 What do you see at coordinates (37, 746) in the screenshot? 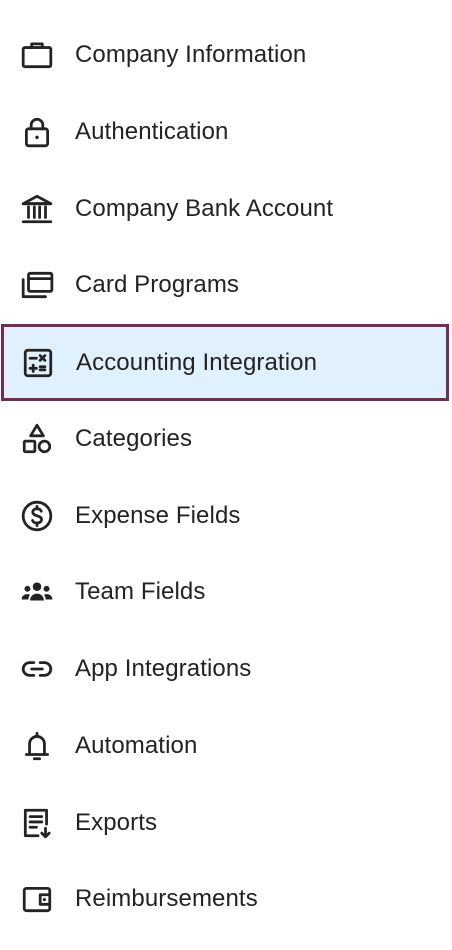
I see `bell-icon` at bounding box center [37, 746].